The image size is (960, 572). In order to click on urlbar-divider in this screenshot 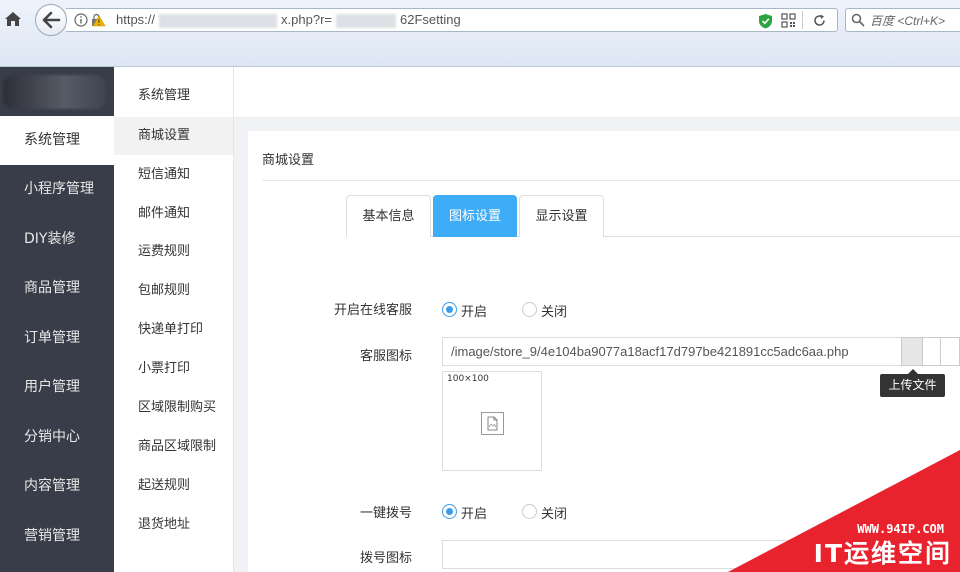, I will do `click(802, 20)`.